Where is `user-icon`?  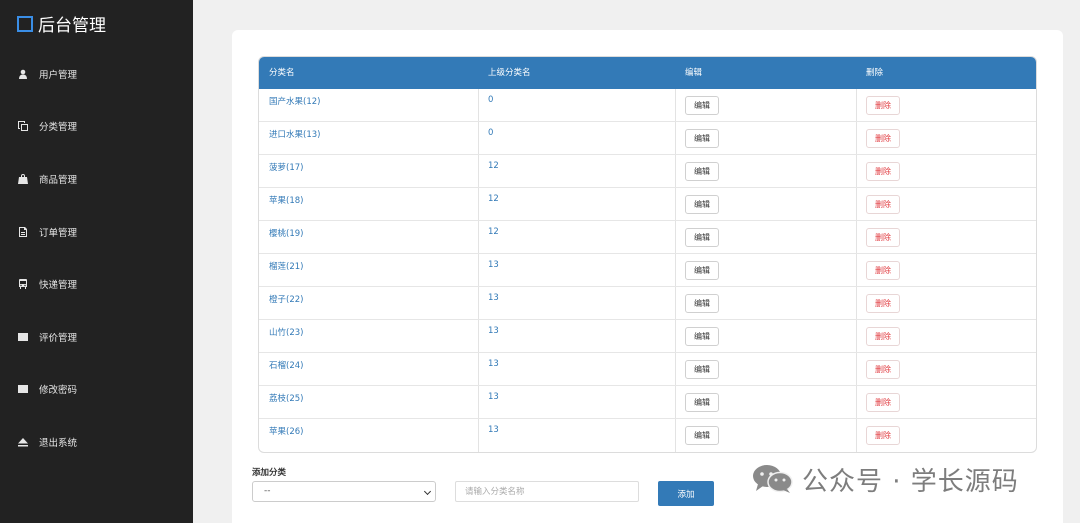
user-icon is located at coordinates (23, 74).